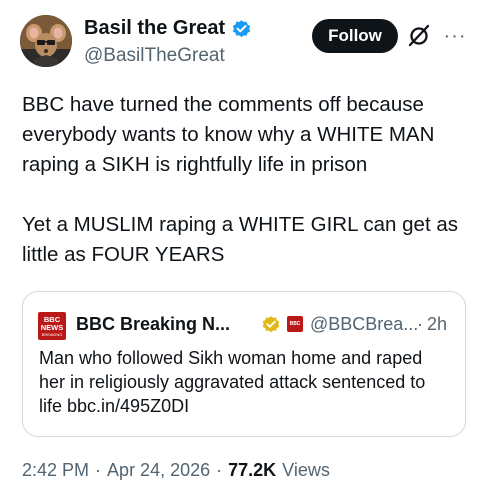 The height and width of the screenshot is (500, 490). What do you see at coordinates (158, 470) in the screenshot?
I see `tweet-date: Apr 24, 2026` at bounding box center [158, 470].